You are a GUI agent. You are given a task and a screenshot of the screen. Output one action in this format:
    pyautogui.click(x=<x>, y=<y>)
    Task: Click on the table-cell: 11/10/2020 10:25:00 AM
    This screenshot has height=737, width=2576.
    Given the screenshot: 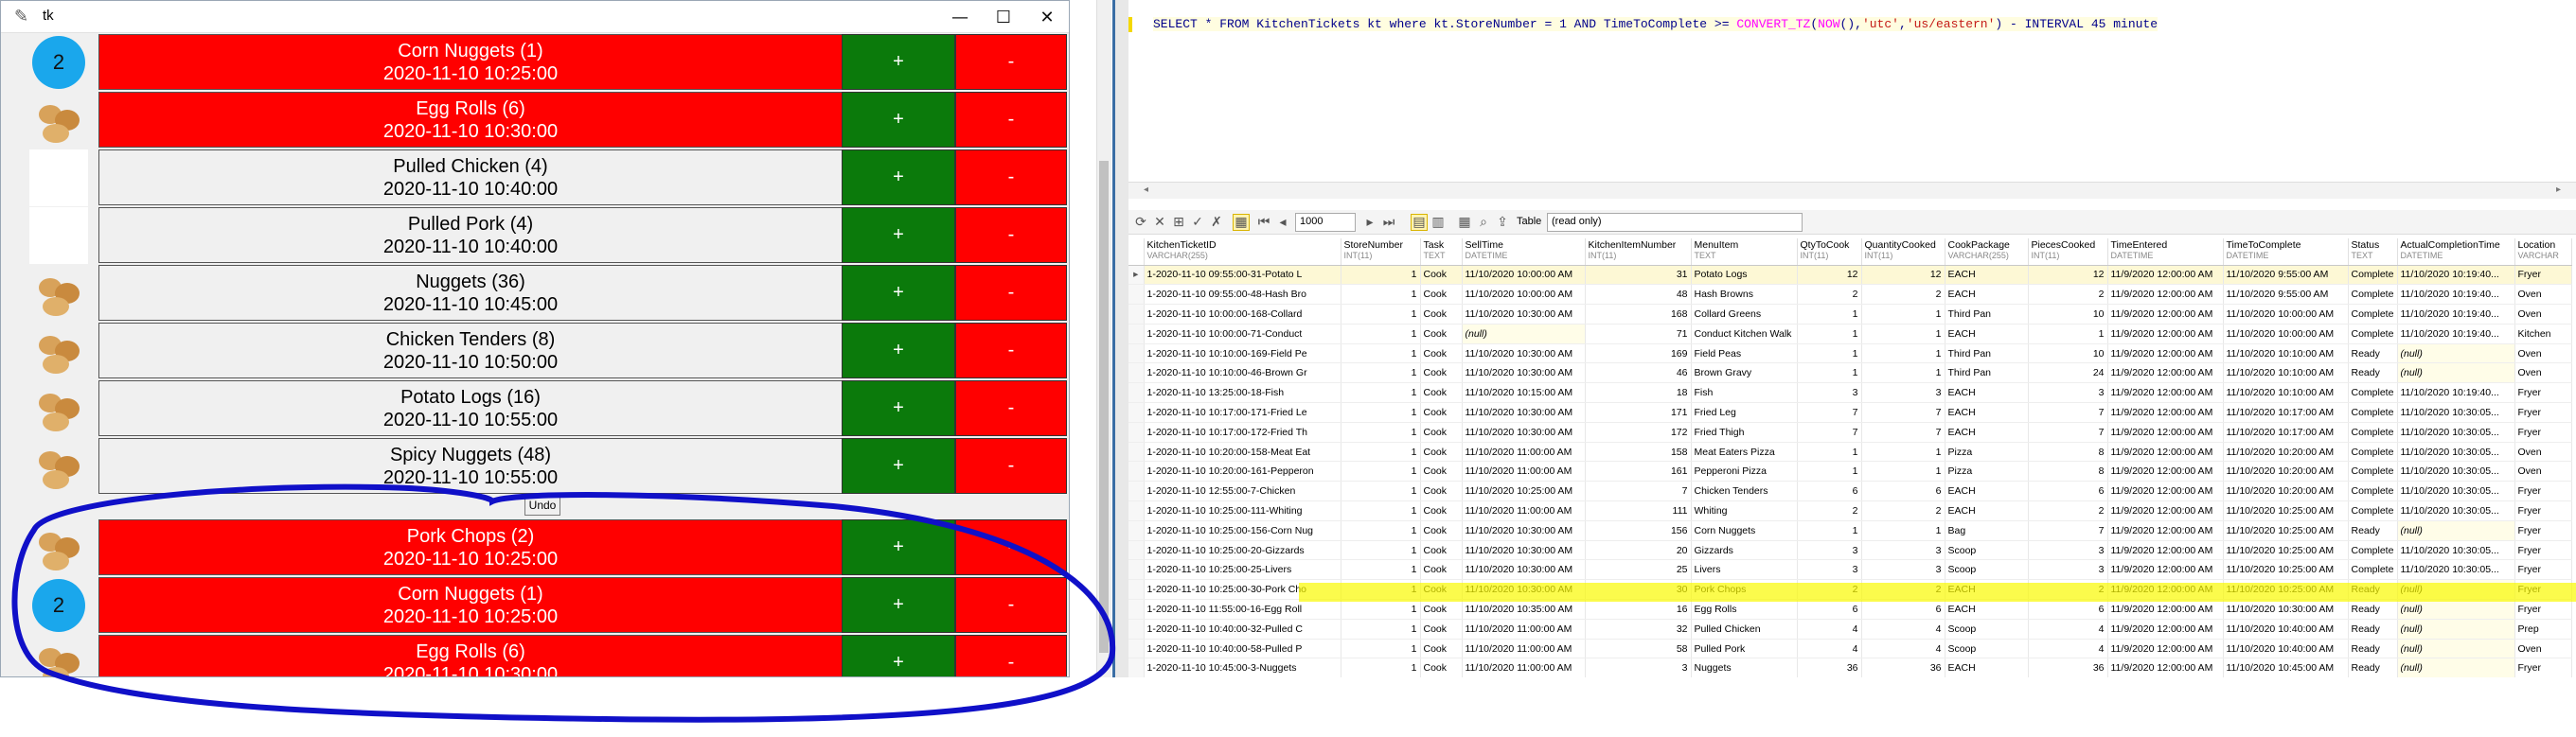 What is the action you would take?
    pyautogui.click(x=2286, y=530)
    